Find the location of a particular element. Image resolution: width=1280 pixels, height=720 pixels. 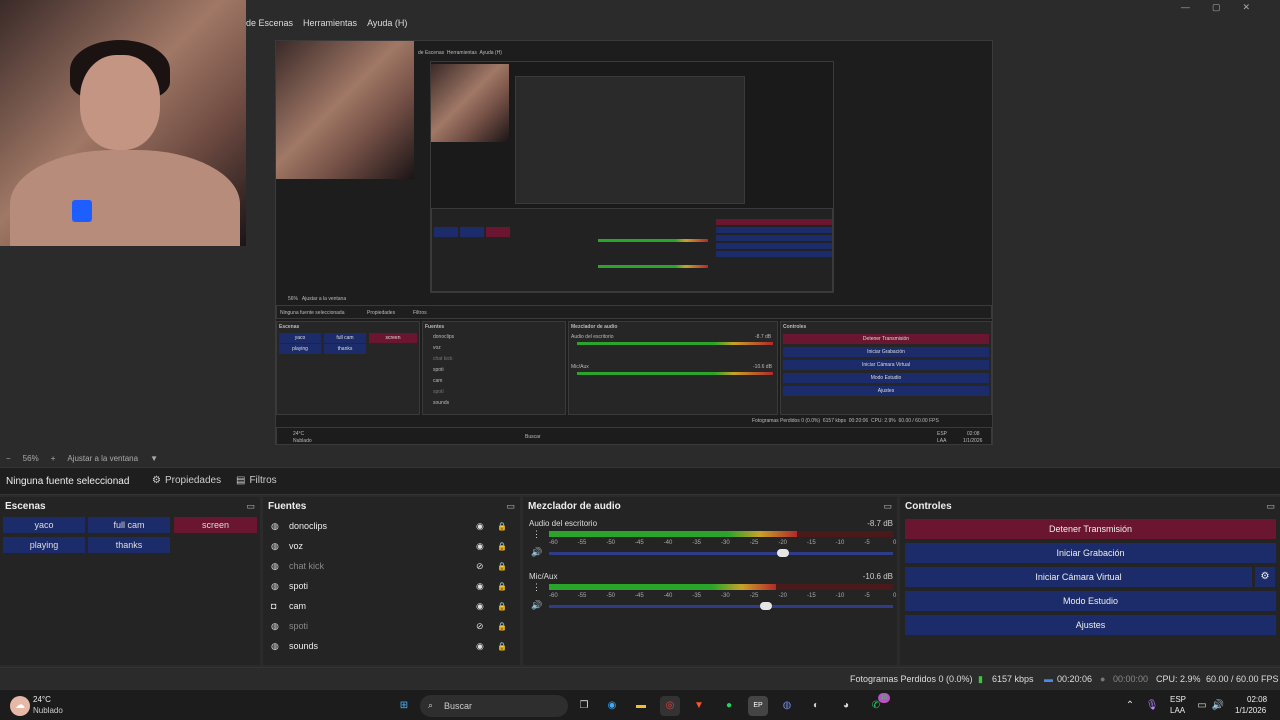

chevron-up-icon: ⌃ is located at coordinates (1130, 706).